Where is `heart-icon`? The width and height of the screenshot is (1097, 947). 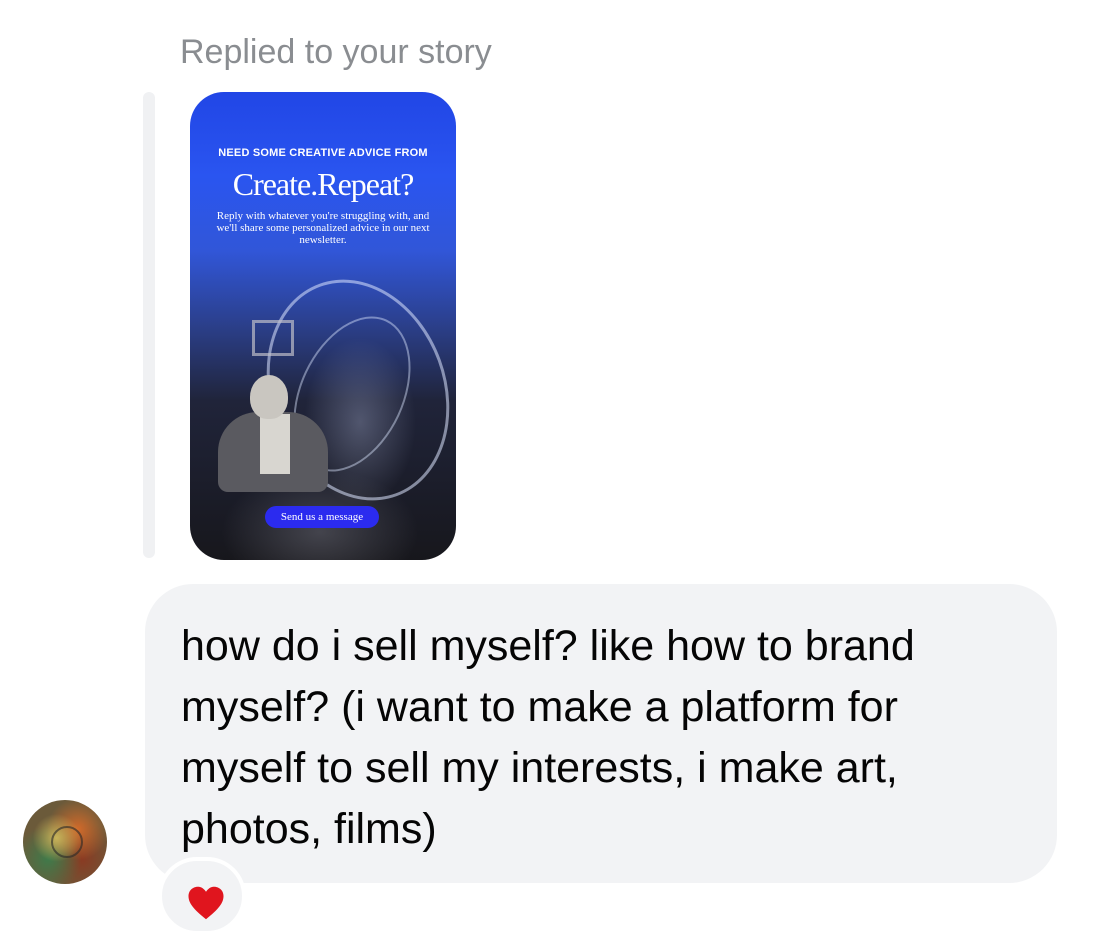 heart-icon is located at coordinates (206, 903).